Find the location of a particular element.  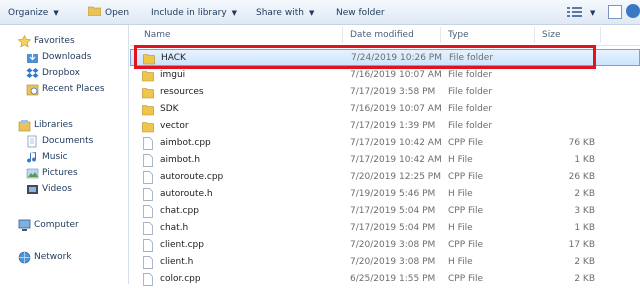

file-size is located at coordinates (565, 126).